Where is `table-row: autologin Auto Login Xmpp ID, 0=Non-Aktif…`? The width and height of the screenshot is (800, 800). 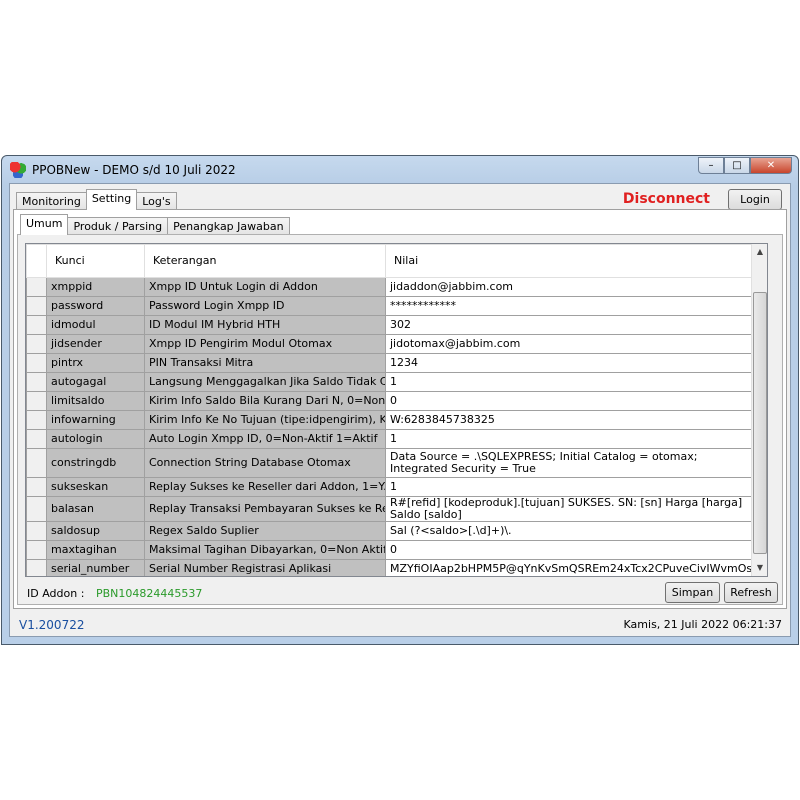 table-row: autologin Auto Login Xmpp ID, 0=Non-Aktif… is located at coordinates (390, 439).